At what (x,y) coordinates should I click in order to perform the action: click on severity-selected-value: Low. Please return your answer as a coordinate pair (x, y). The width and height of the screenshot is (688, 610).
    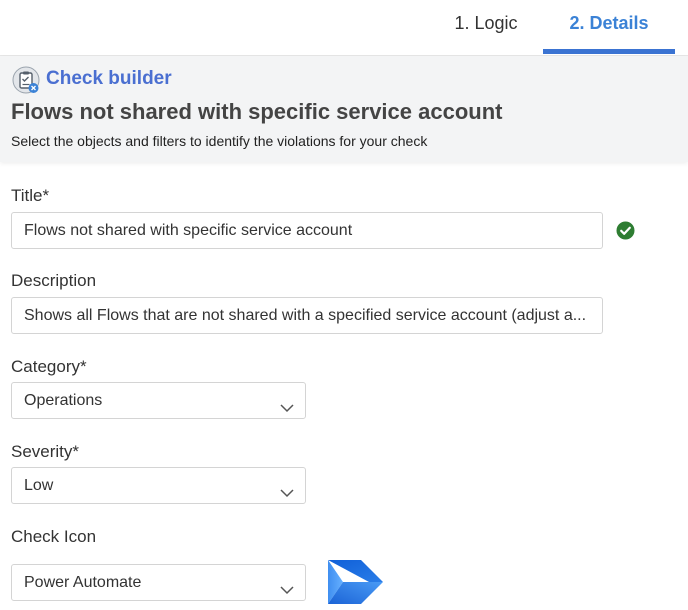
    Looking at the image, I should click on (39, 485).